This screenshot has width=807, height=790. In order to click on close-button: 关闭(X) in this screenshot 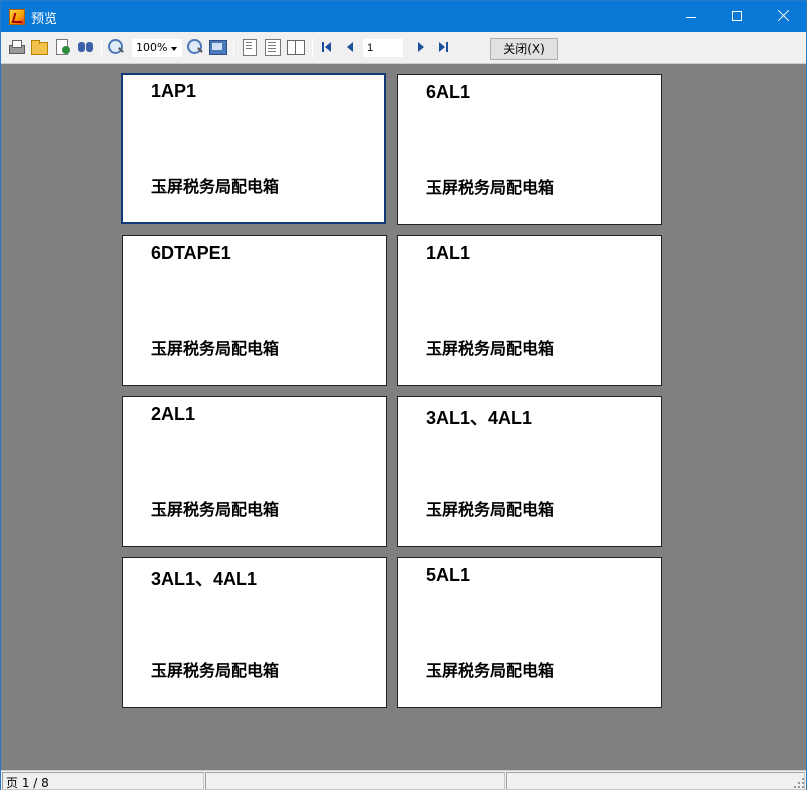, I will do `click(524, 49)`.